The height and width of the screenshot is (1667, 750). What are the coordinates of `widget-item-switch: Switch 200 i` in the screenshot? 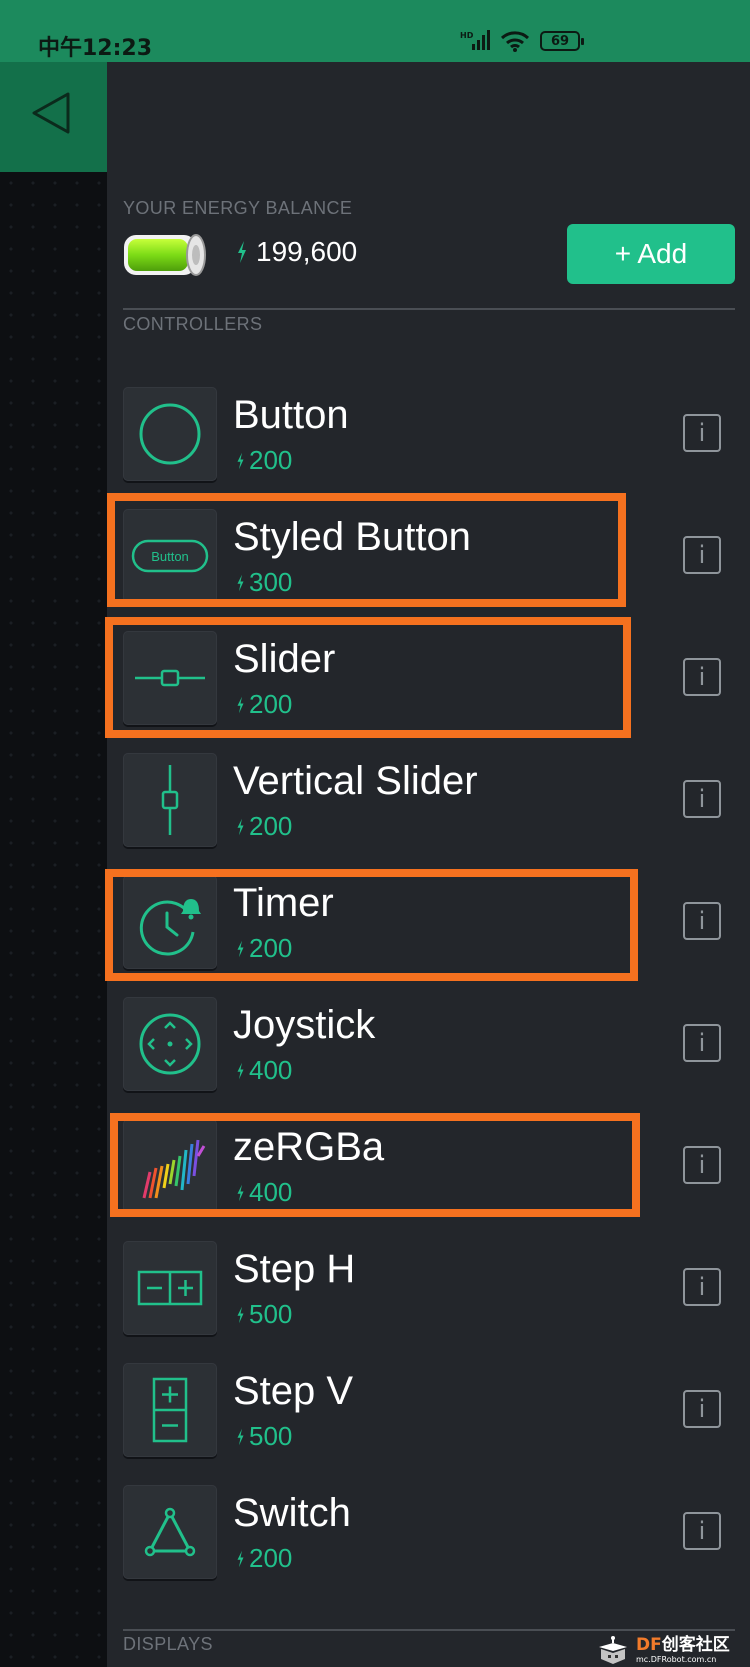 It's located at (429, 1533).